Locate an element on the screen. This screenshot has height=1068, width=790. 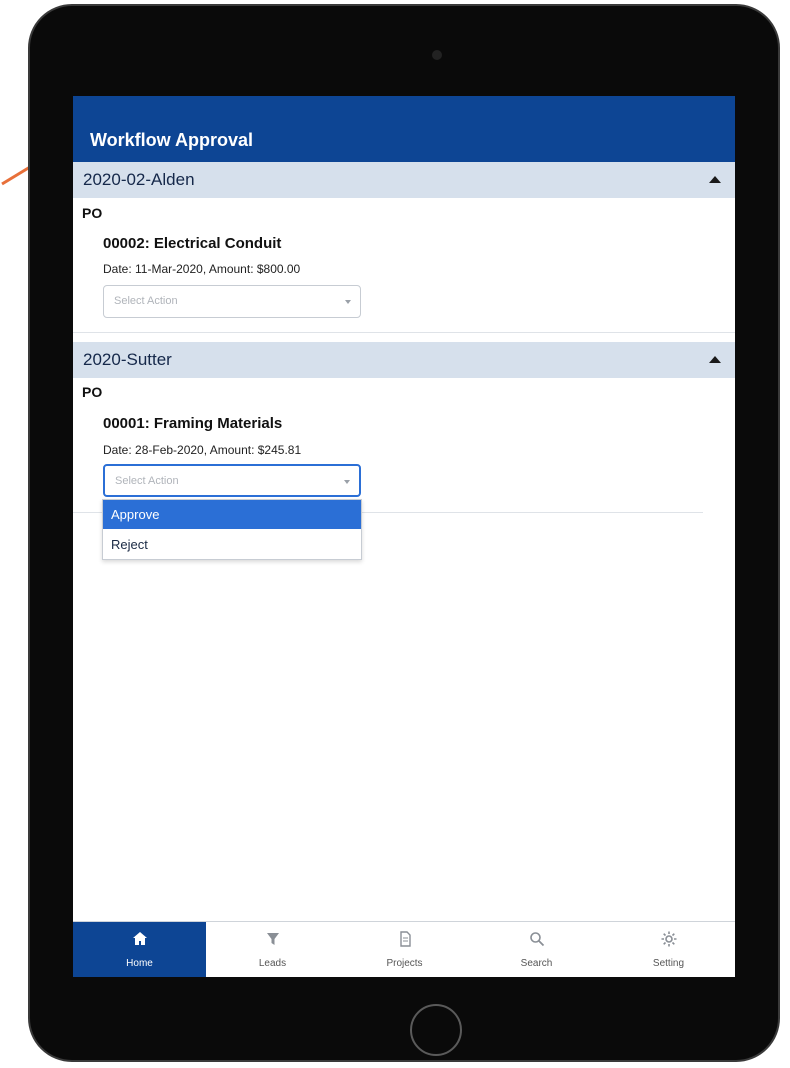
app-header: Workflow Approval is located at coordinates (404, 129).